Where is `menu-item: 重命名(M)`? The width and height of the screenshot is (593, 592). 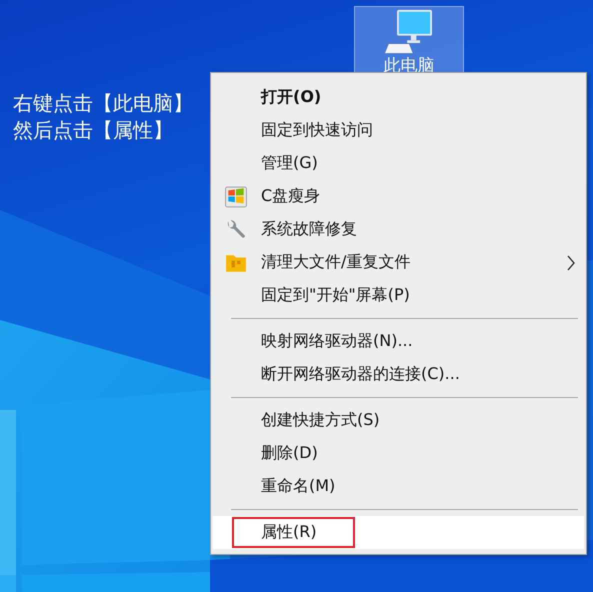
menu-item: 重命名(M) is located at coordinates (398, 486).